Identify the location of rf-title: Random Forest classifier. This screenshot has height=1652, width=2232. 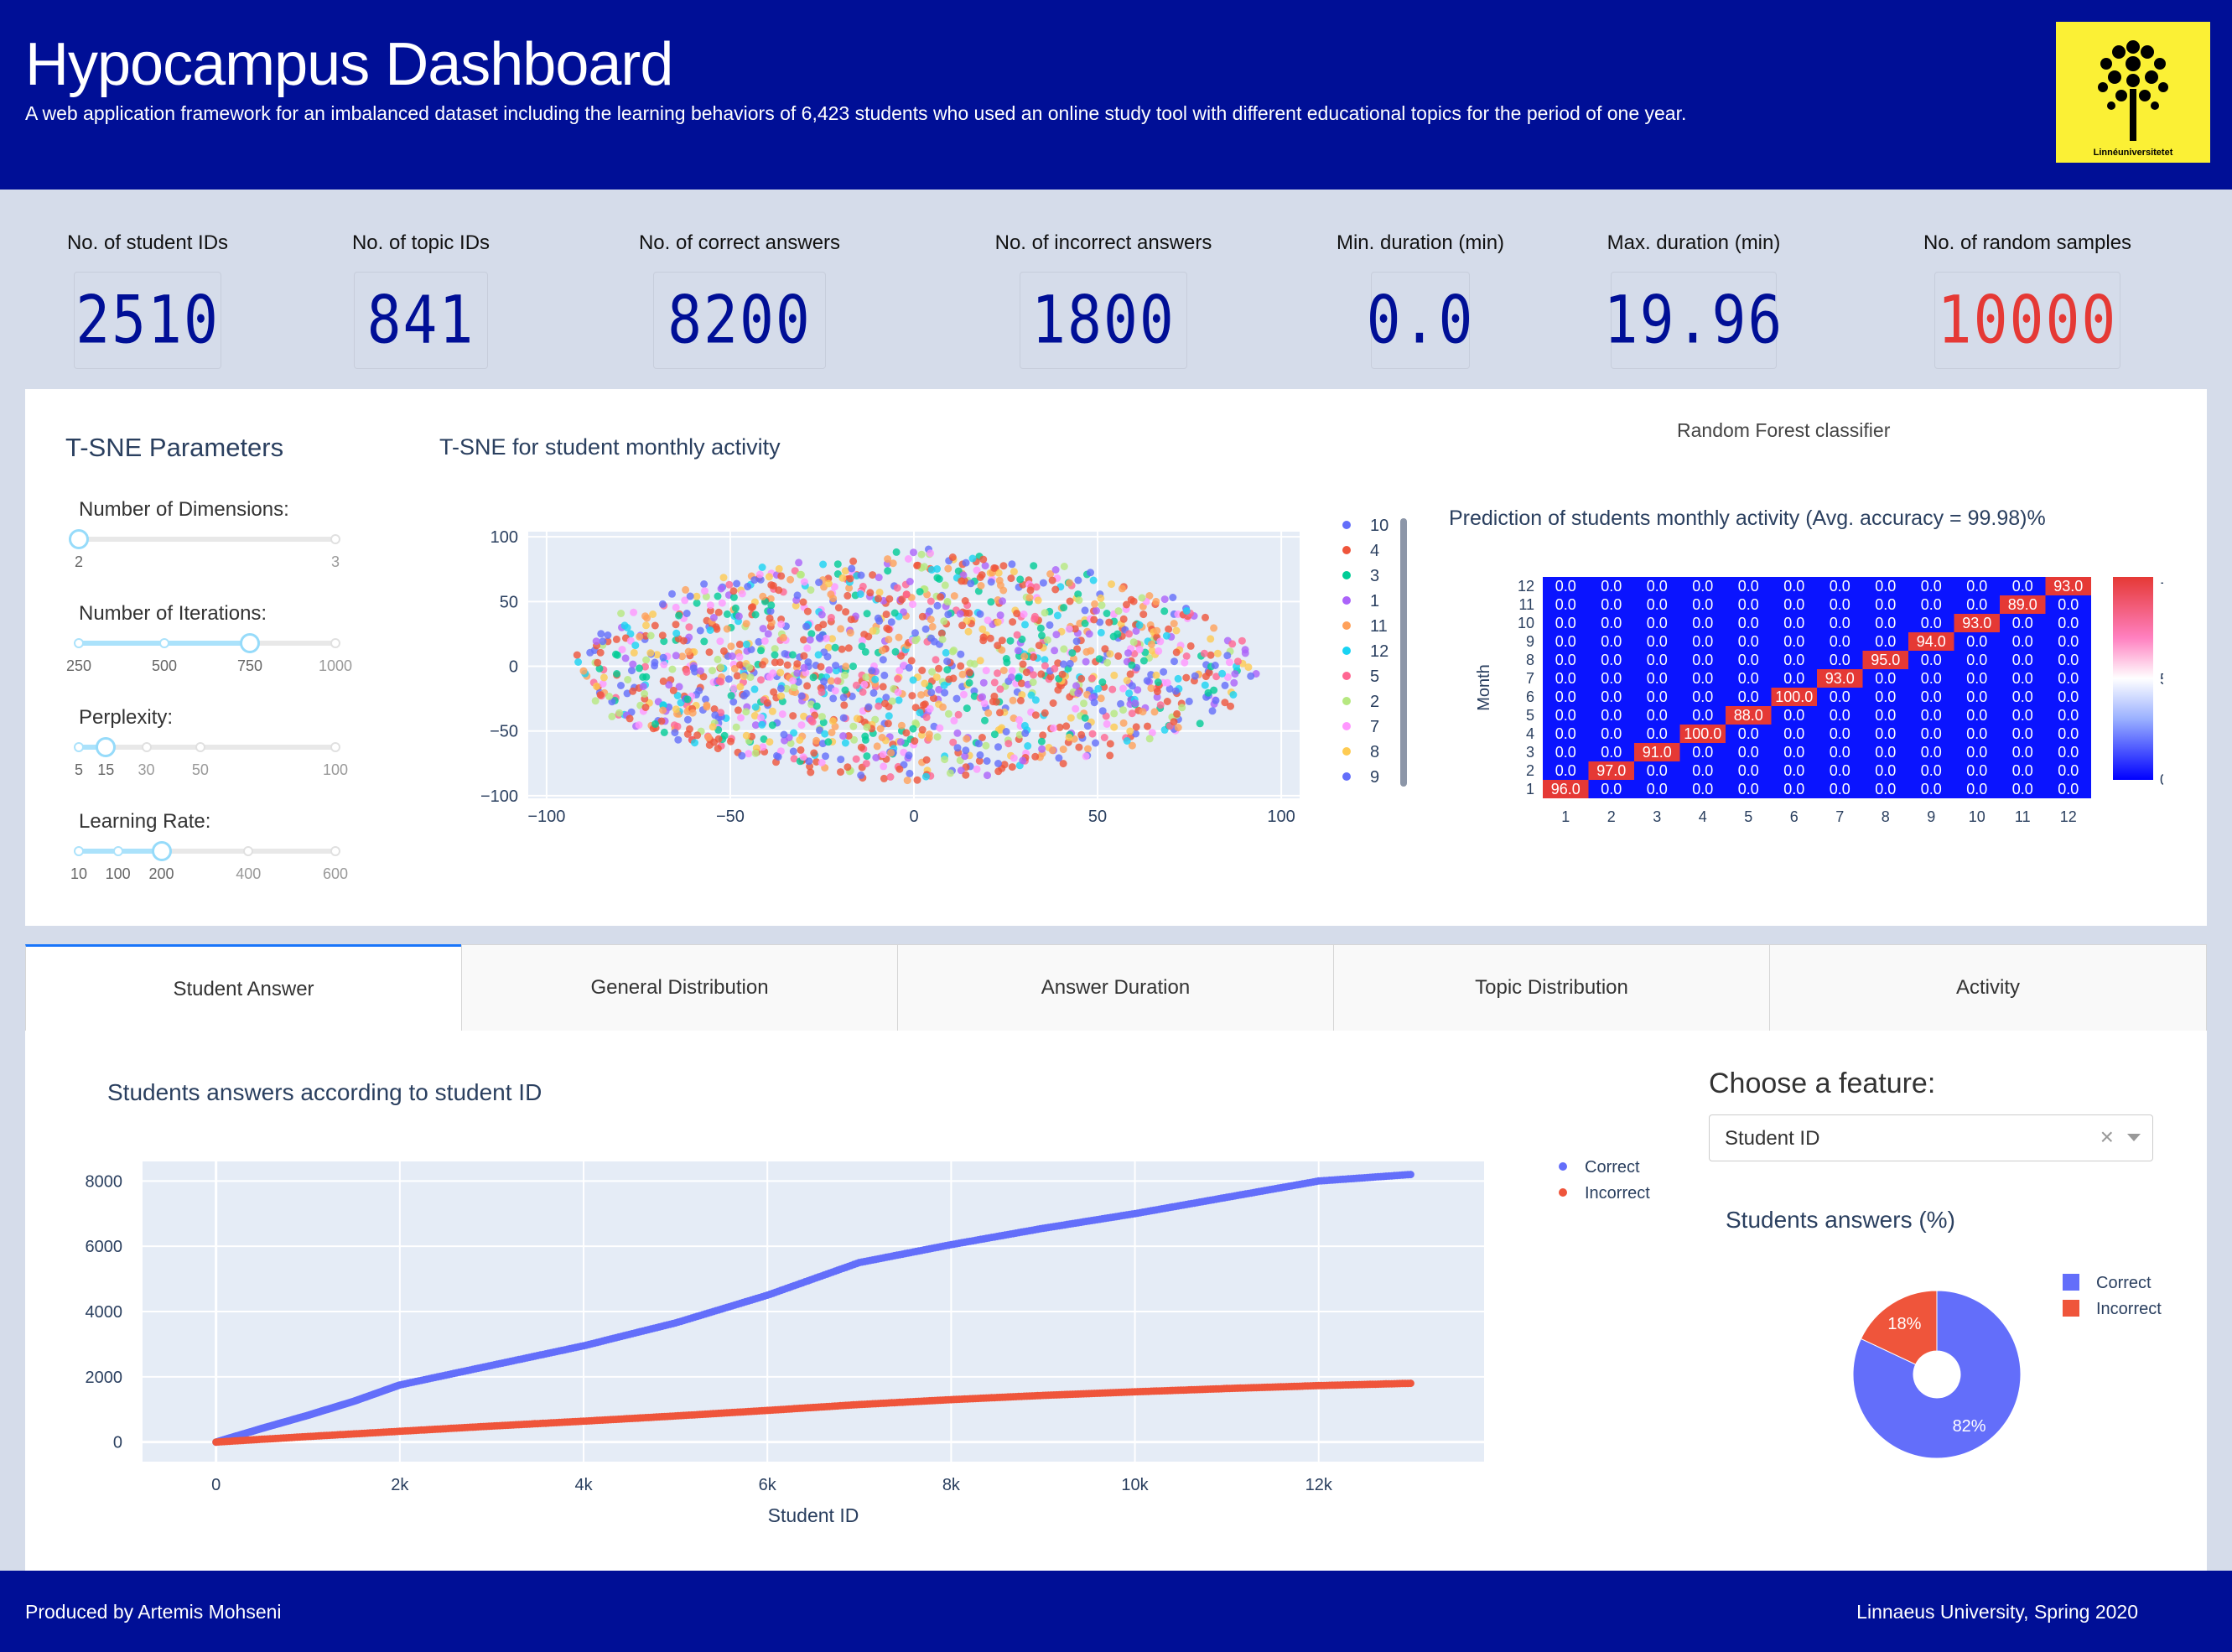
(1784, 430).